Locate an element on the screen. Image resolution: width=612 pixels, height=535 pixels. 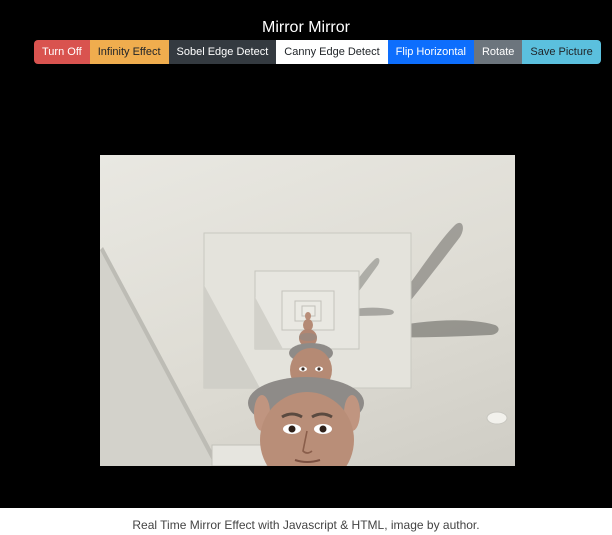
rotate-button: Rotate is located at coordinates (498, 52).